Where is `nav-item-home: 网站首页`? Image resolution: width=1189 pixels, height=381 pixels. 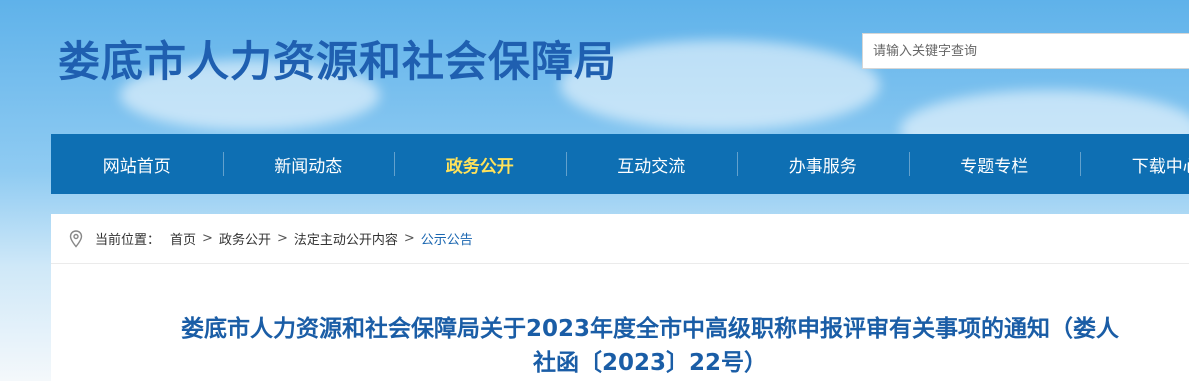
nav-item-home: 网站首页 is located at coordinates (137, 164).